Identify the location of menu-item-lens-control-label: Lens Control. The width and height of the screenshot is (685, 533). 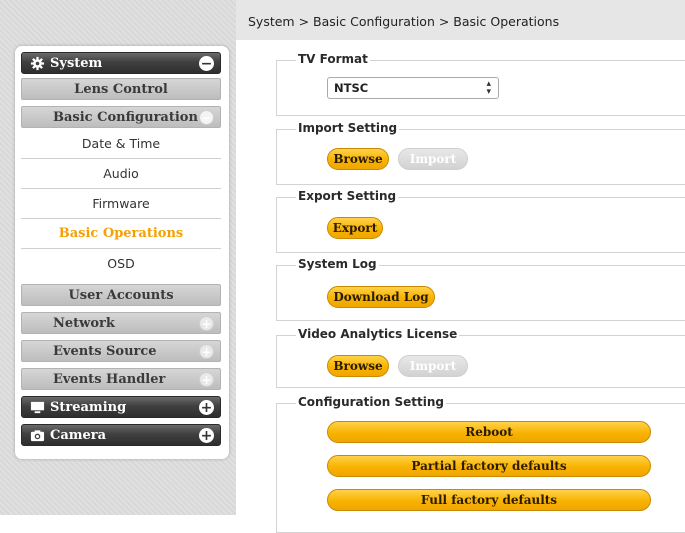
(121, 89).